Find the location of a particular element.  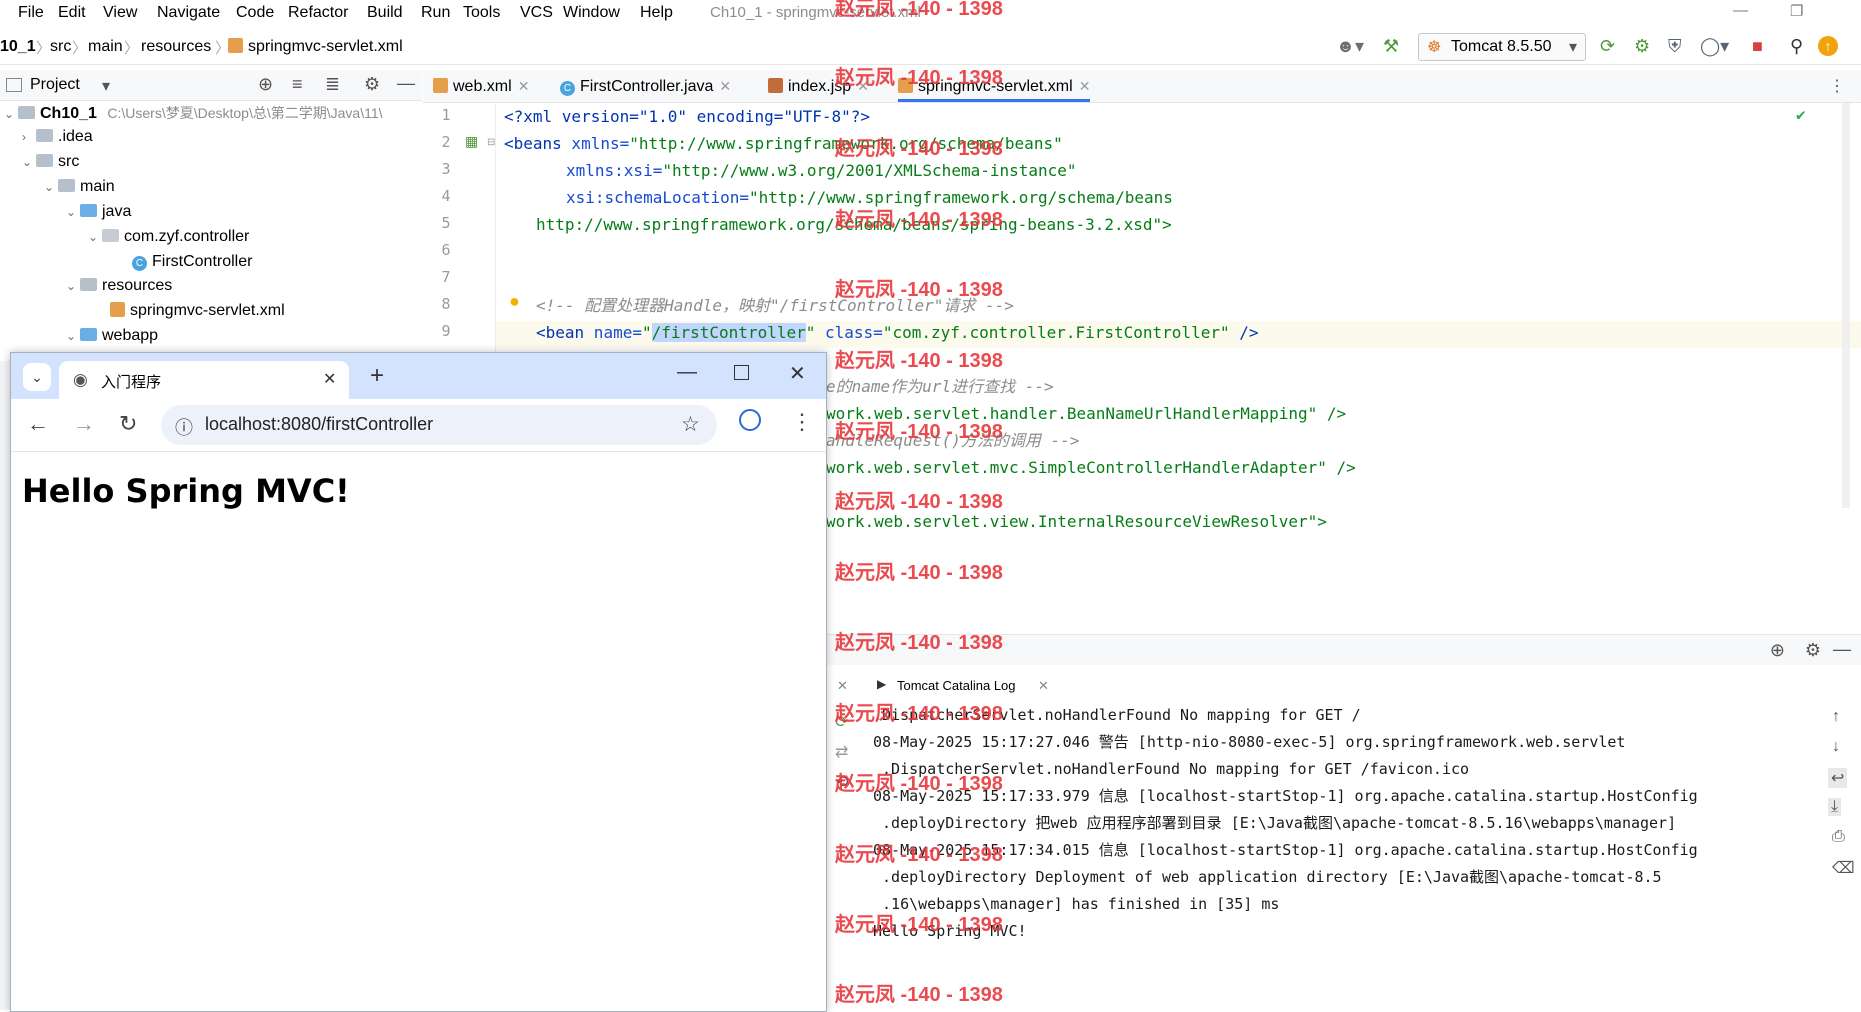

code-token: name= is located at coordinates (613, 332).